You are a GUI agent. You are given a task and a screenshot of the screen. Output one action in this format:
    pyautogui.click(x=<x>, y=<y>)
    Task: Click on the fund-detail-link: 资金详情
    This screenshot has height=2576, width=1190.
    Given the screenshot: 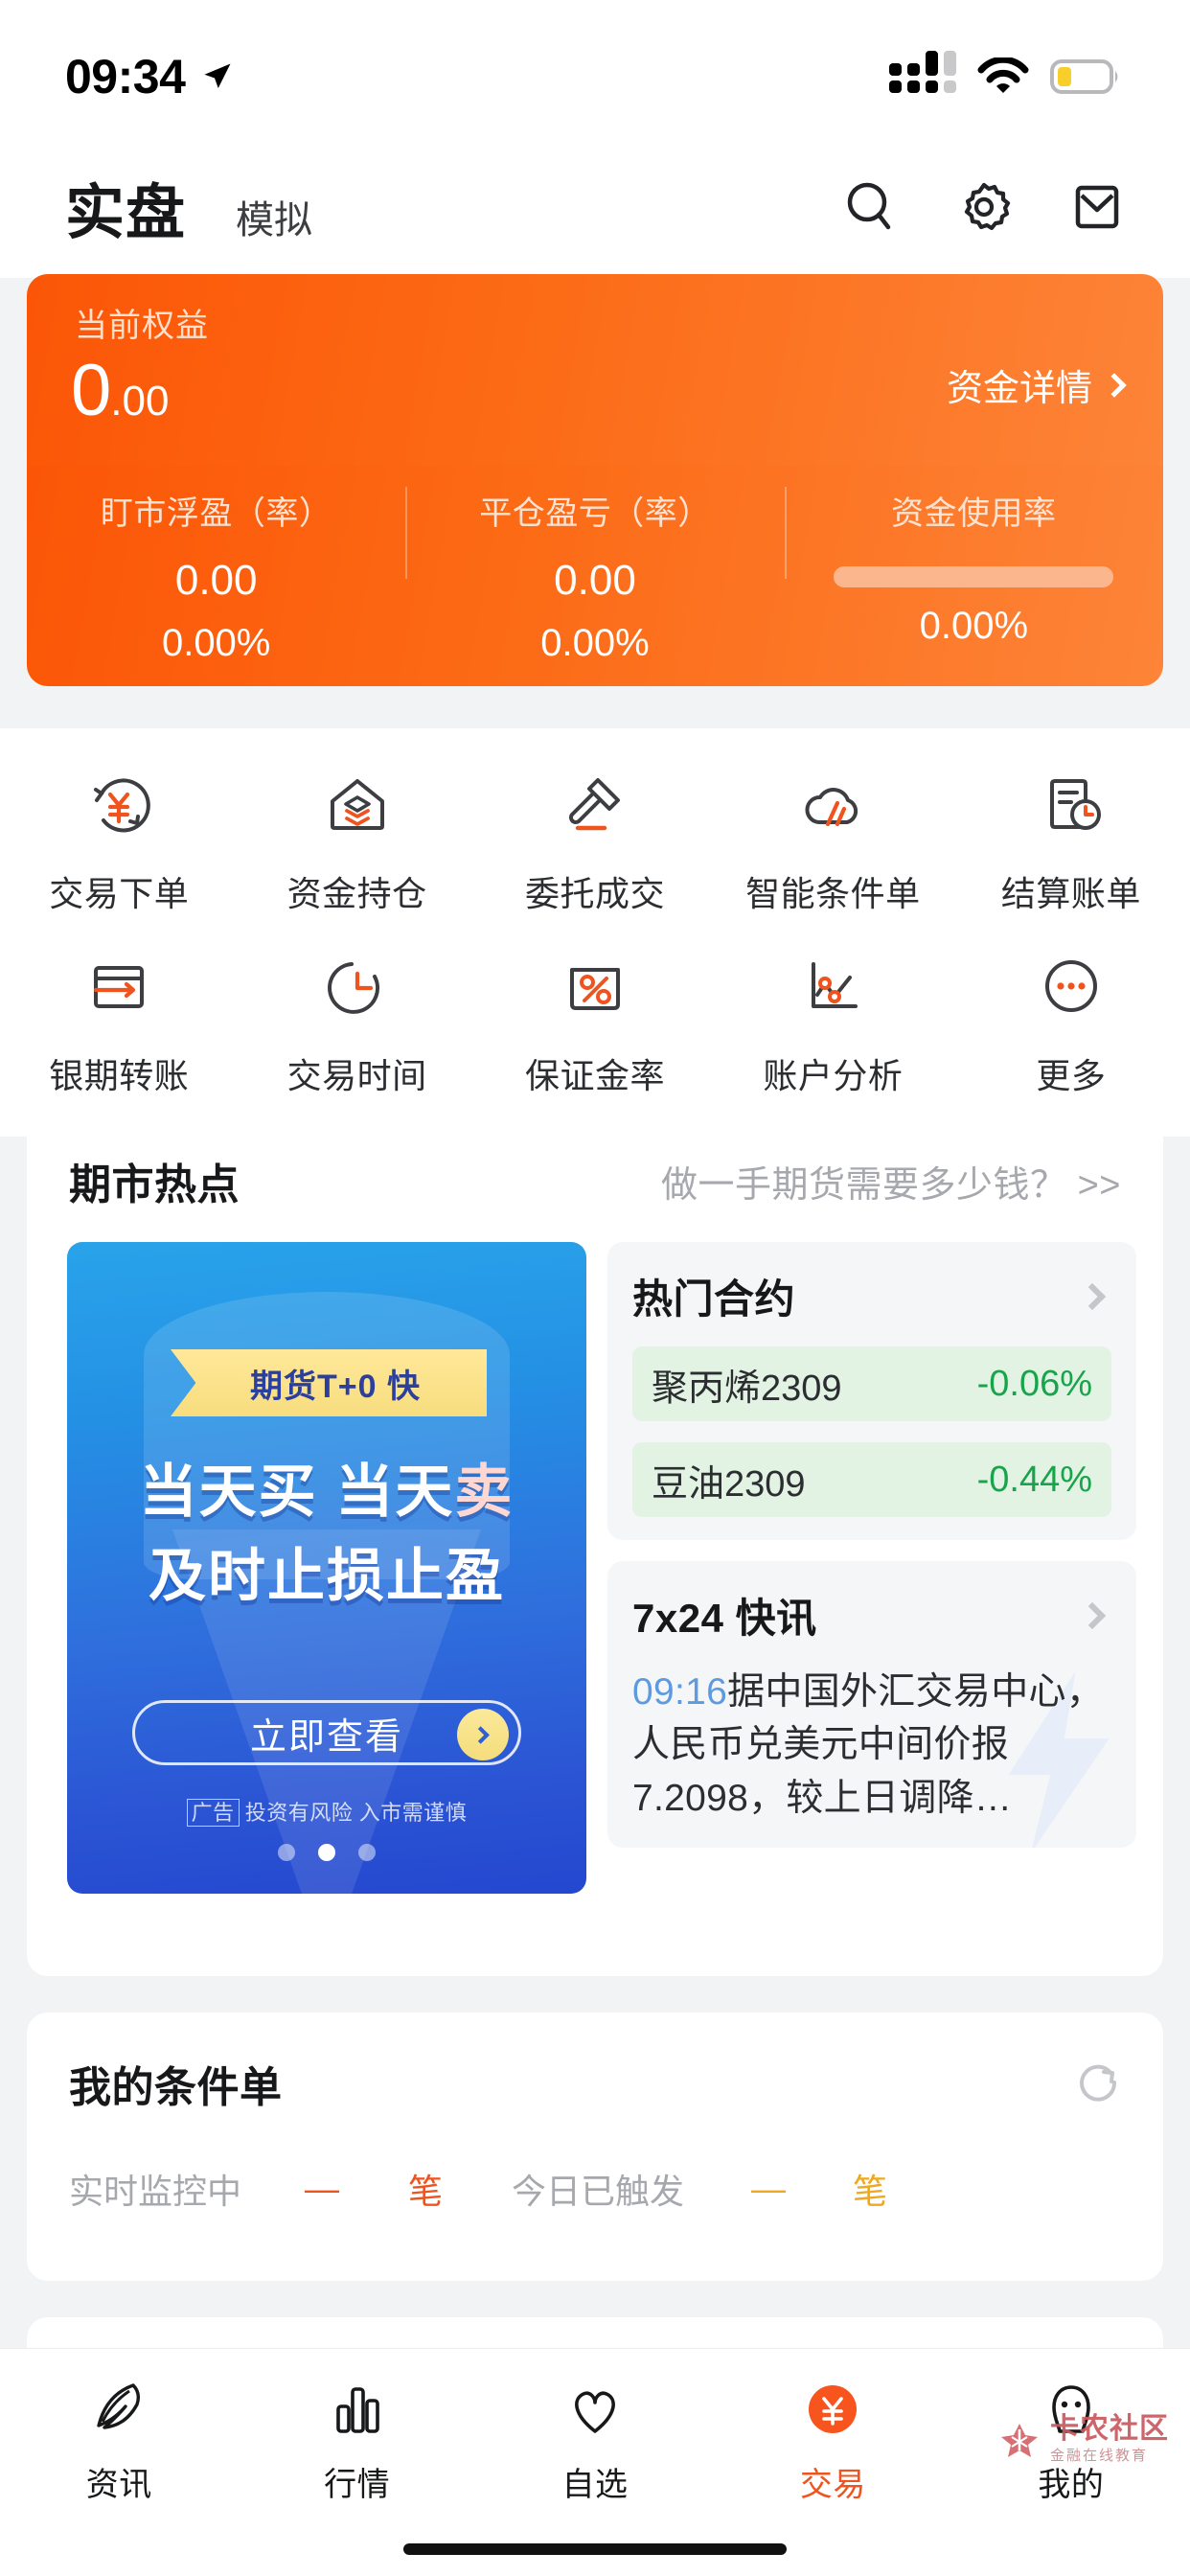 What is the action you would take?
    pyautogui.click(x=1037, y=384)
    